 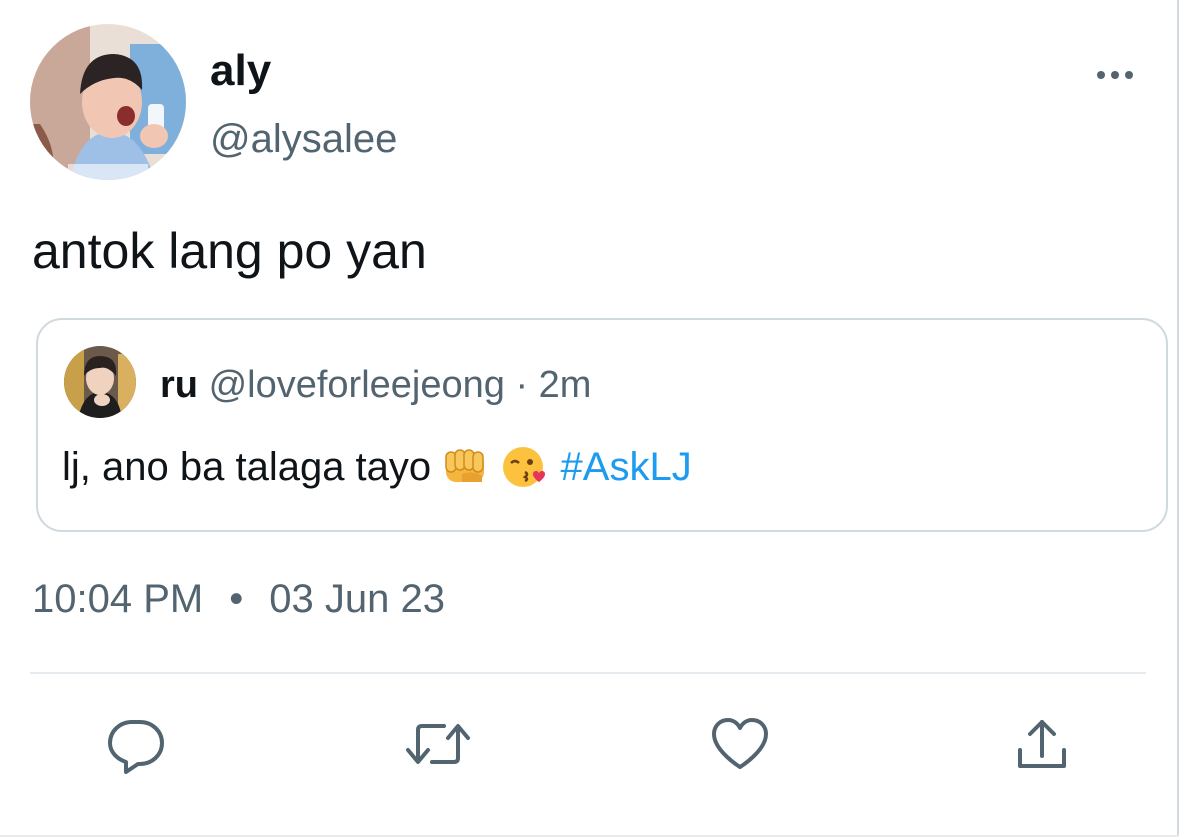 I want to click on actions-divider, so click(x=588, y=673).